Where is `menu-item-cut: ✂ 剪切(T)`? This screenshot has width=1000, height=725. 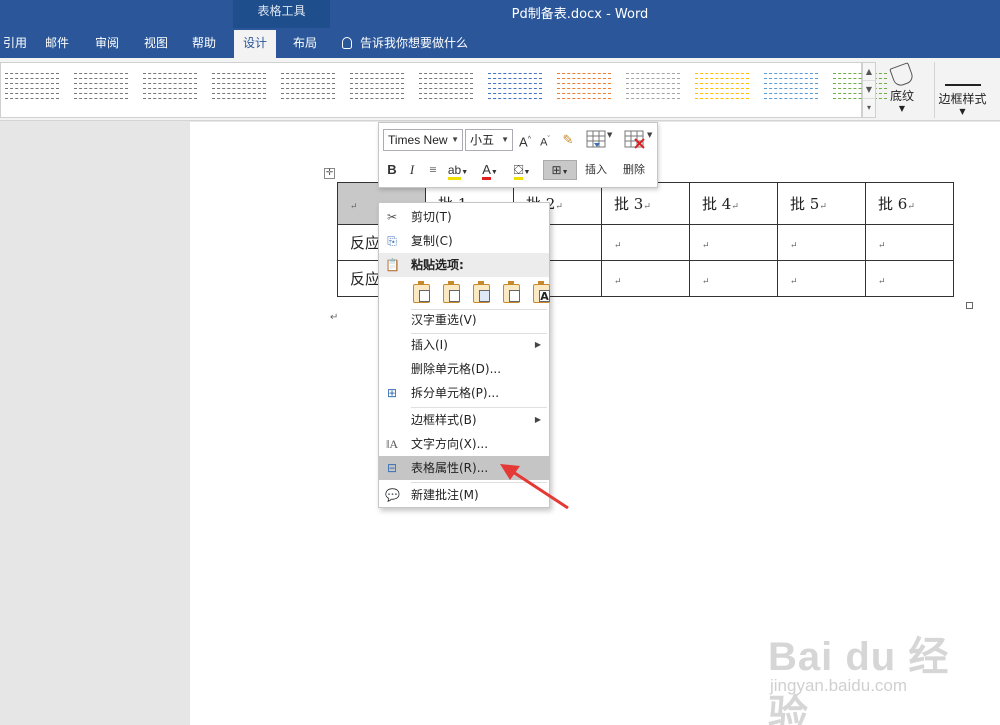 menu-item-cut: ✂ 剪切(T) is located at coordinates (464, 217).